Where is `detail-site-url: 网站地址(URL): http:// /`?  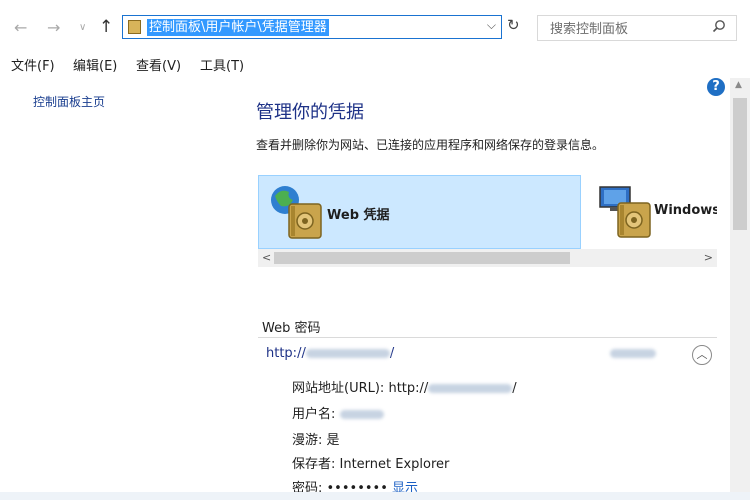
detail-site-url: 网站地址(URL): http:// / is located at coordinates (404, 386).